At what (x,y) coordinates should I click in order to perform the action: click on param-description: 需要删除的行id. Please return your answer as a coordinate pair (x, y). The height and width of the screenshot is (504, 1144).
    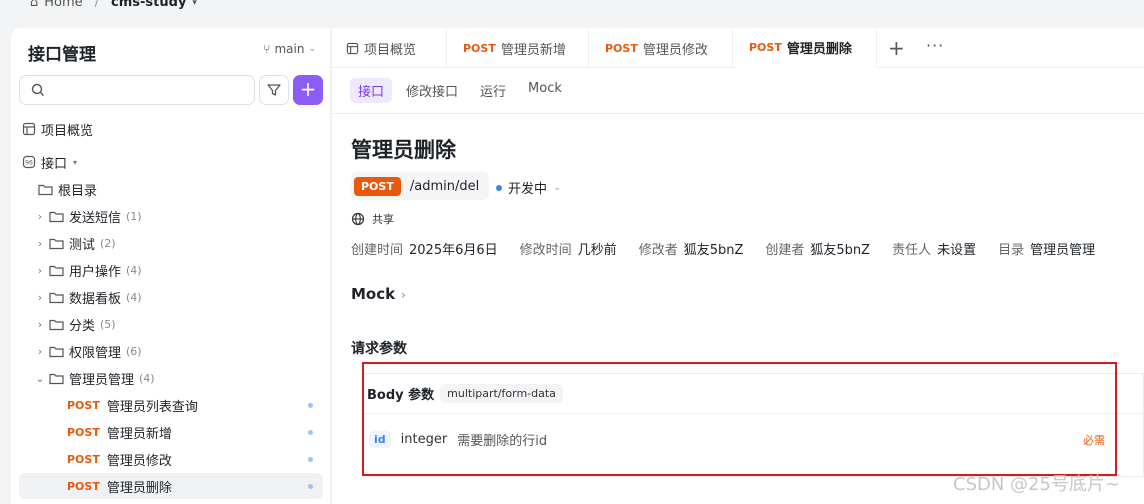
    Looking at the image, I should click on (502, 441).